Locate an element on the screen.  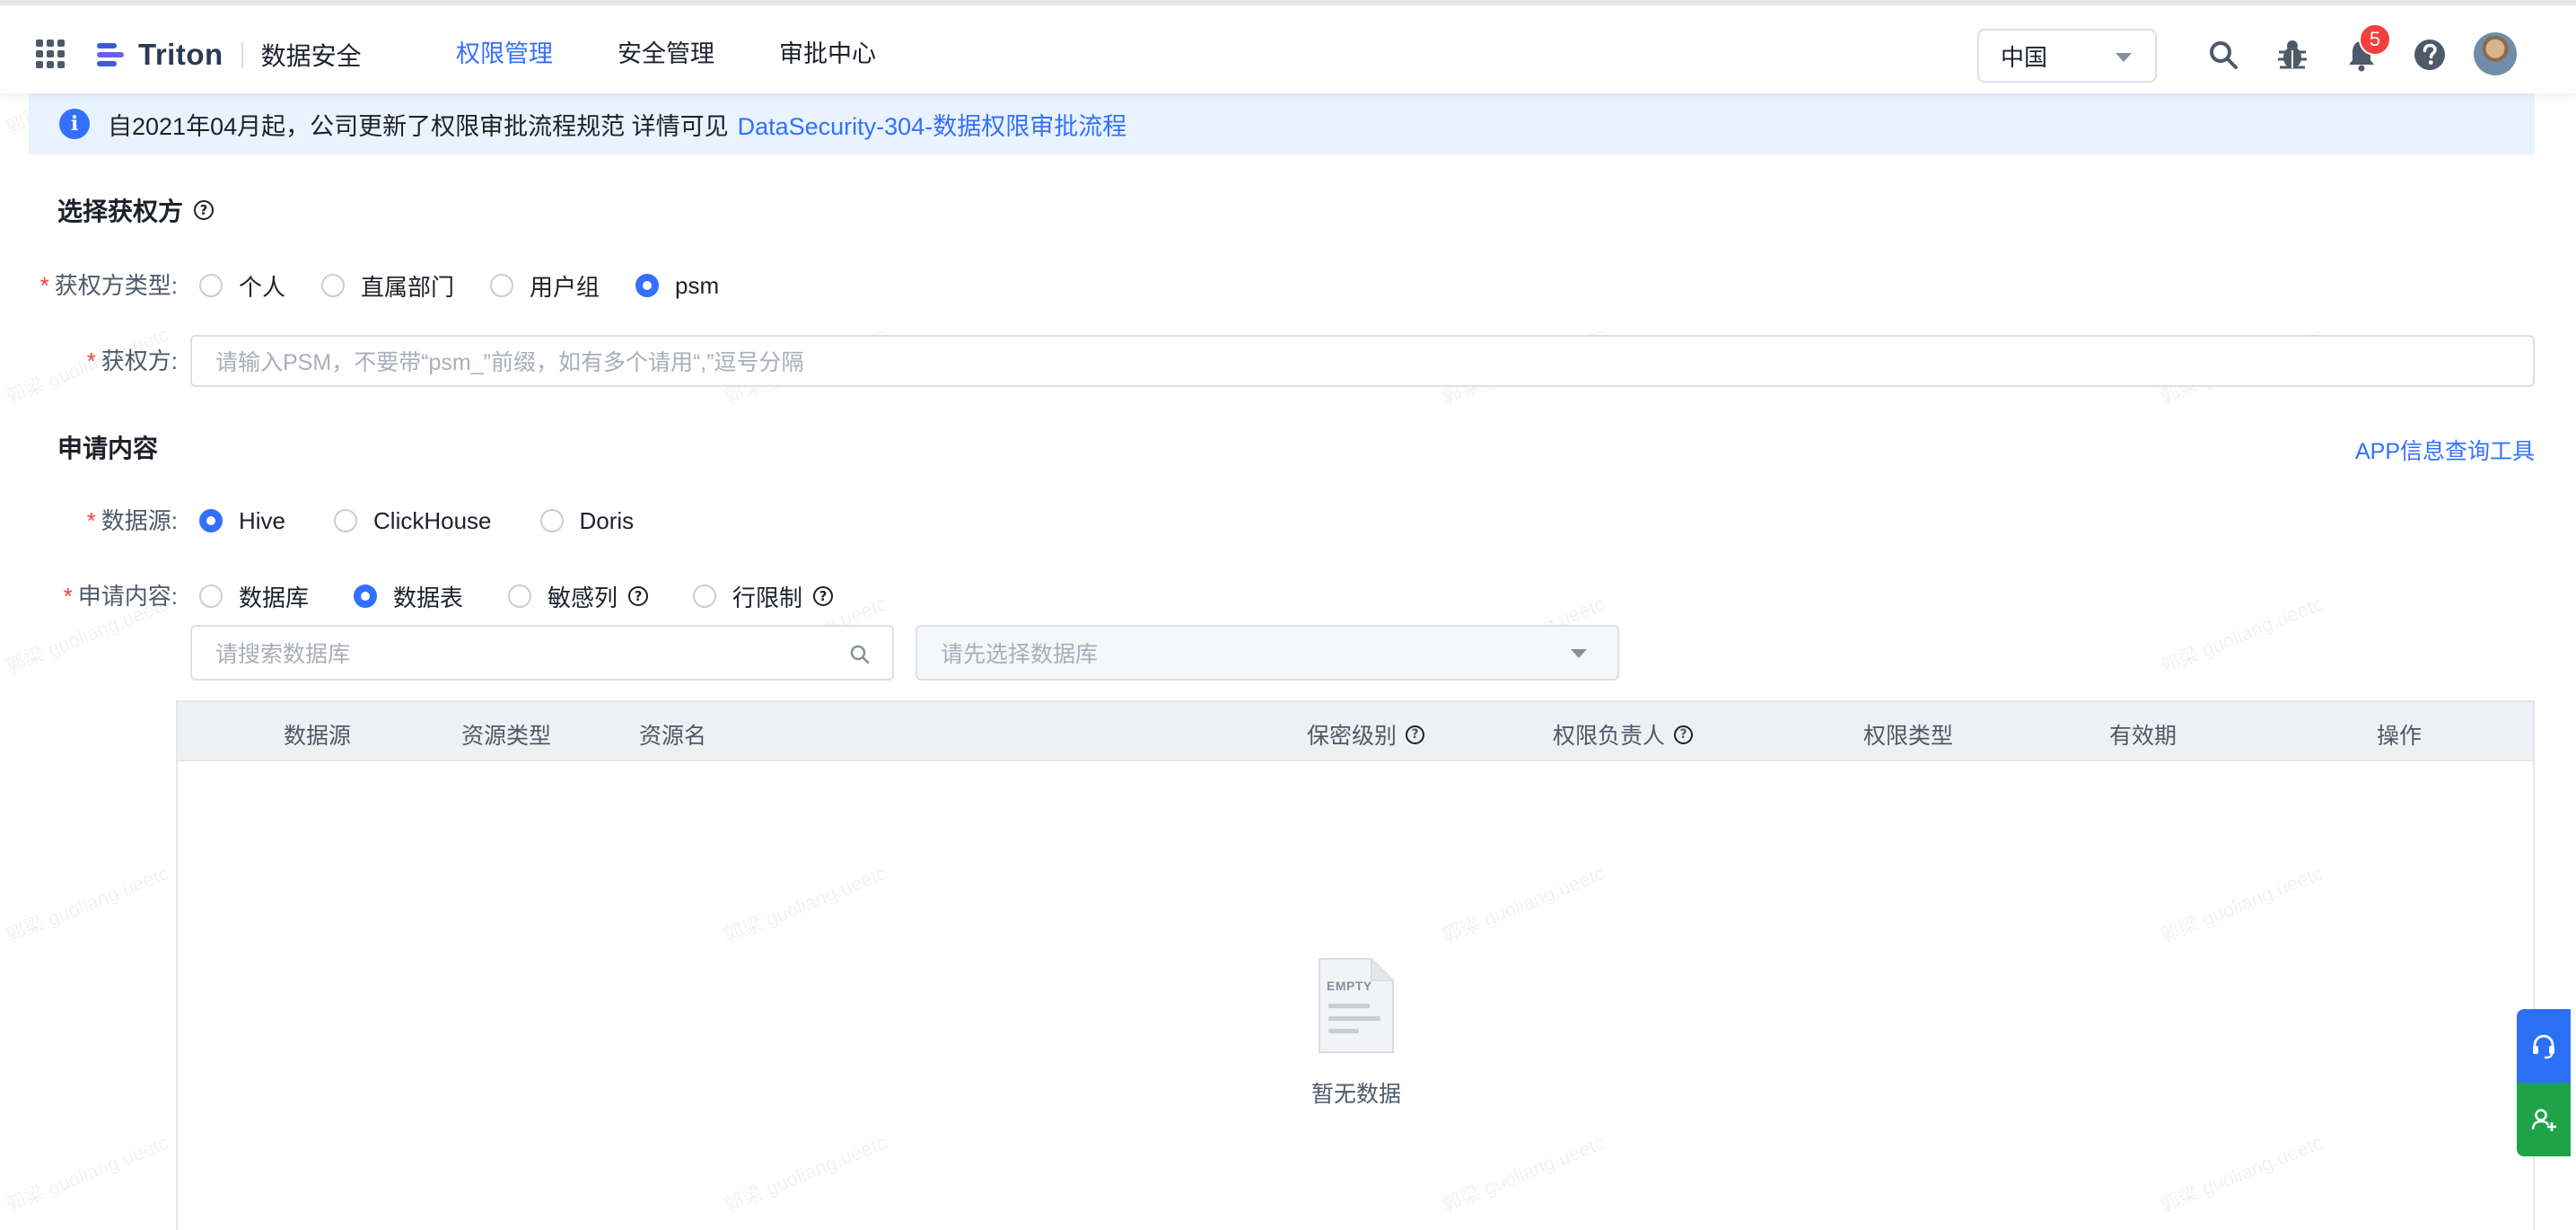
data-source-label: * 数据源: is located at coordinates (106, 521).